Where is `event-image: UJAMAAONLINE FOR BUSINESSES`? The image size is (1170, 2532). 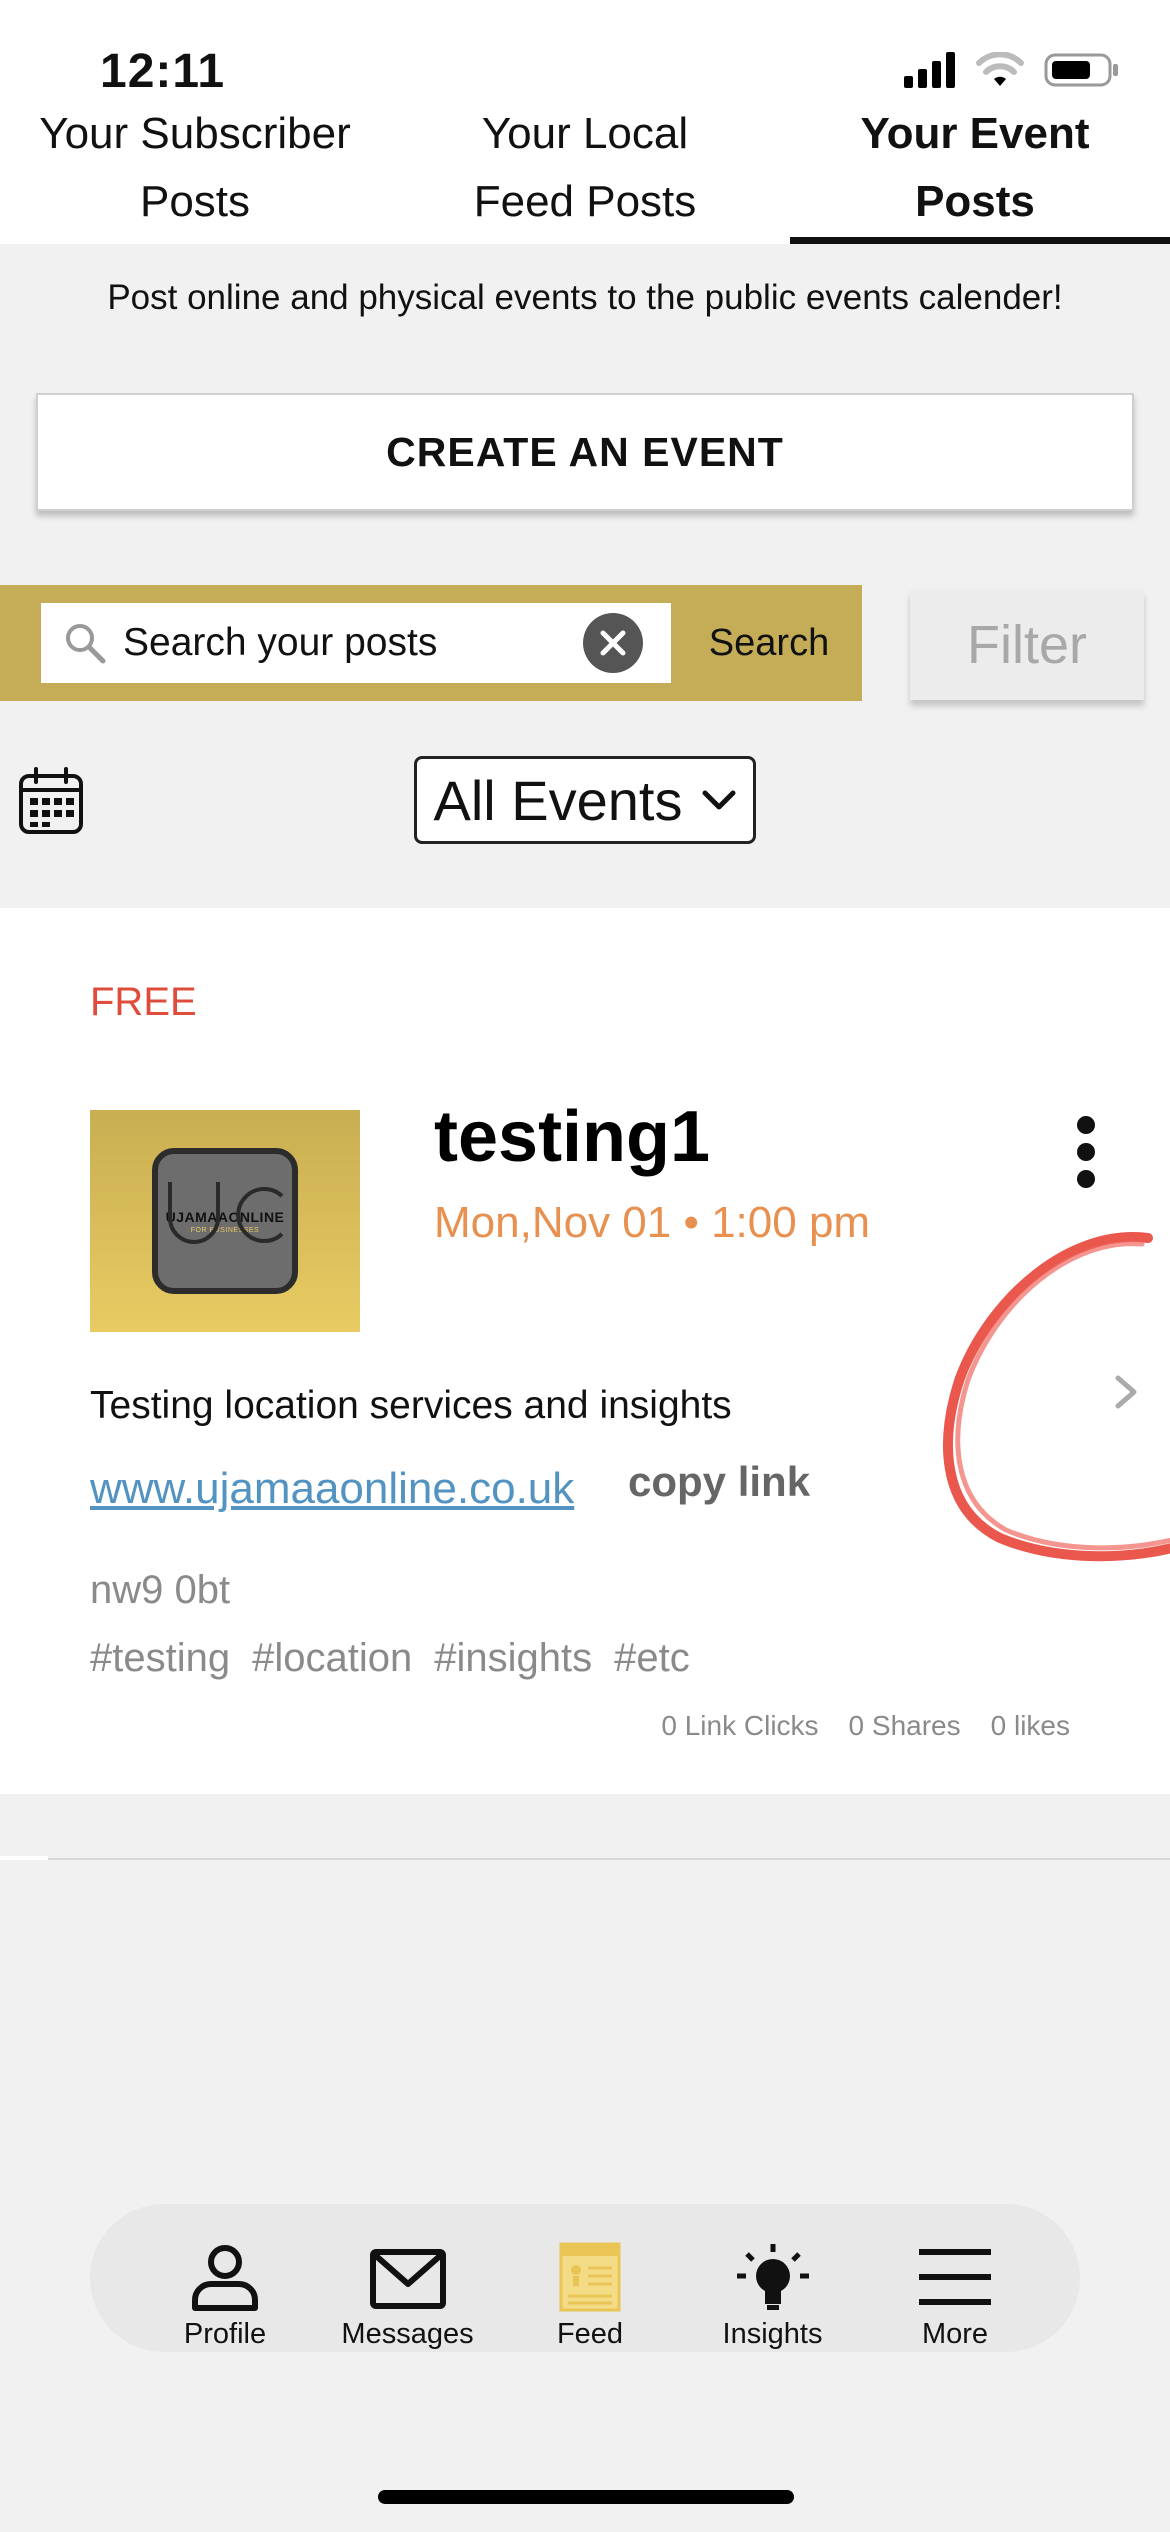 event-image: UJAMAAONLINE FOR BUSINESSES is located at coordinates (225, 1221).